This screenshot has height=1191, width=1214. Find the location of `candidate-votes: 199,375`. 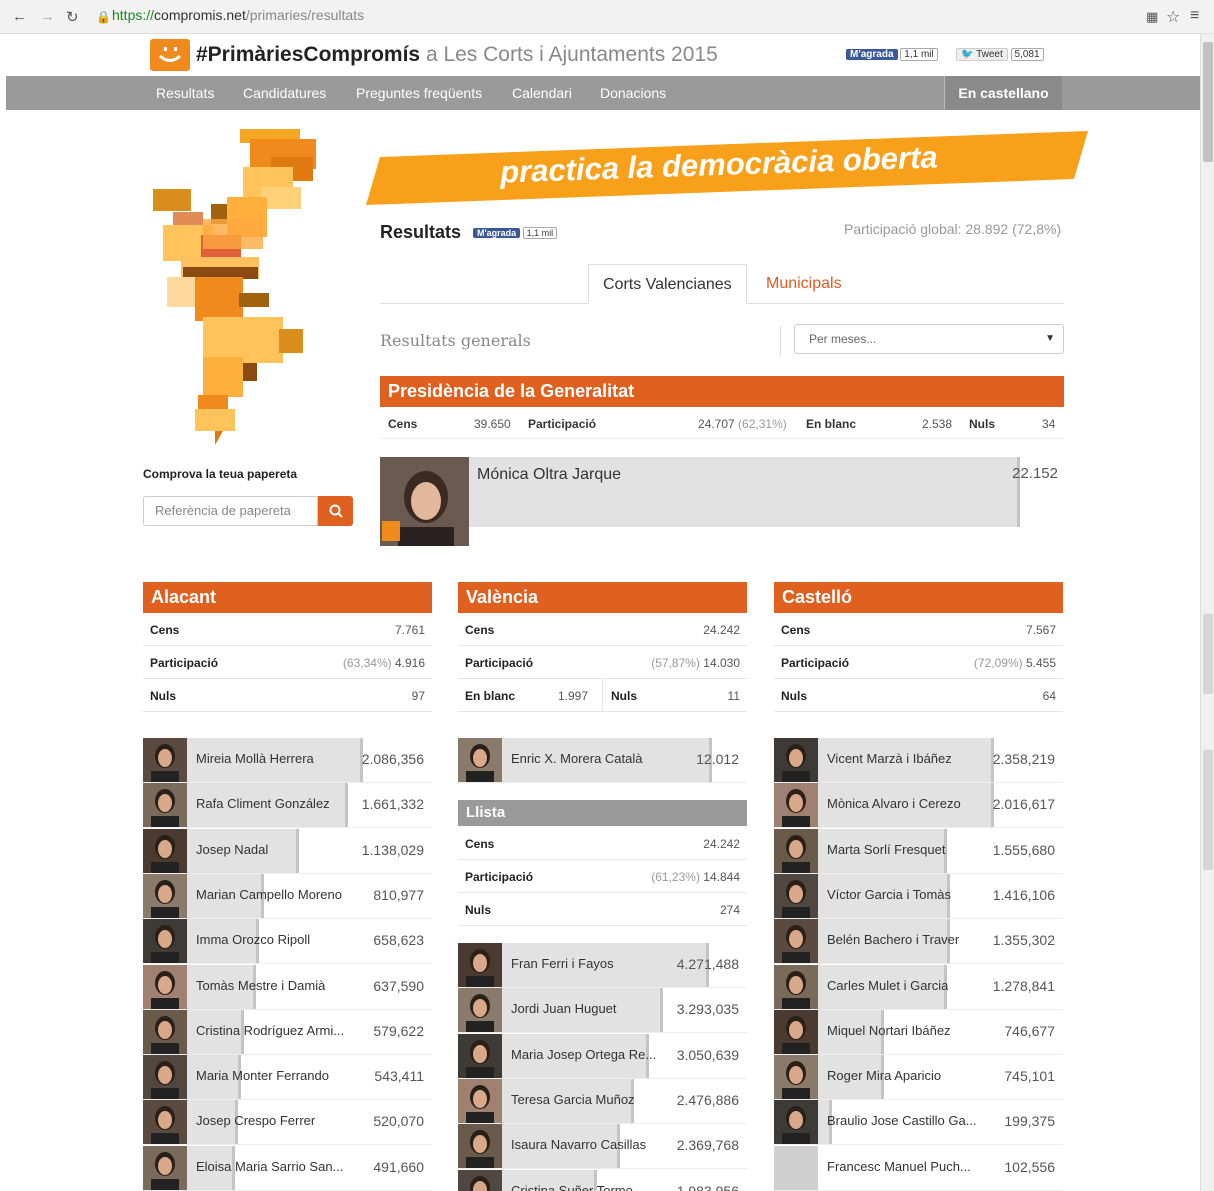

candidate-votes: 199,375 is located at coordinates (1029, 1121).